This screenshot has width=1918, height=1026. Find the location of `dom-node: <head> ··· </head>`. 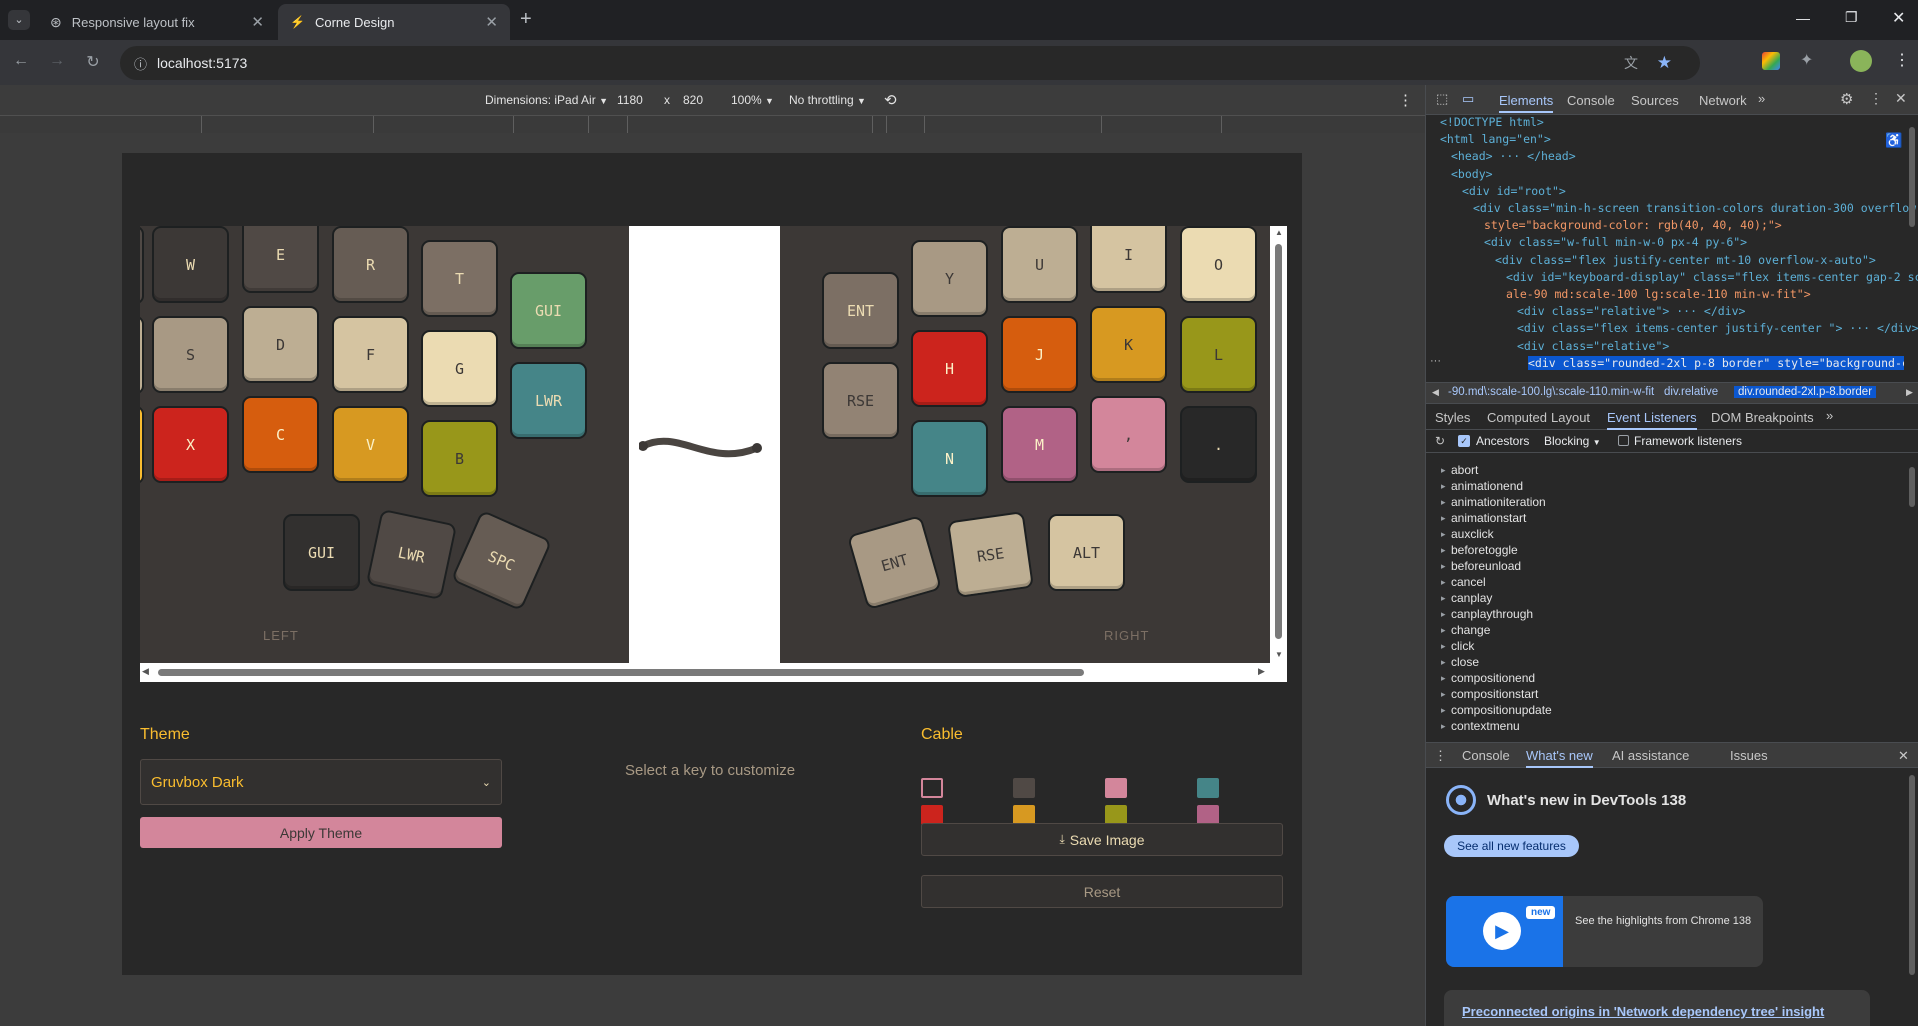

dom-node: <head> ··· </head> is located at coordinates (1513, 156).